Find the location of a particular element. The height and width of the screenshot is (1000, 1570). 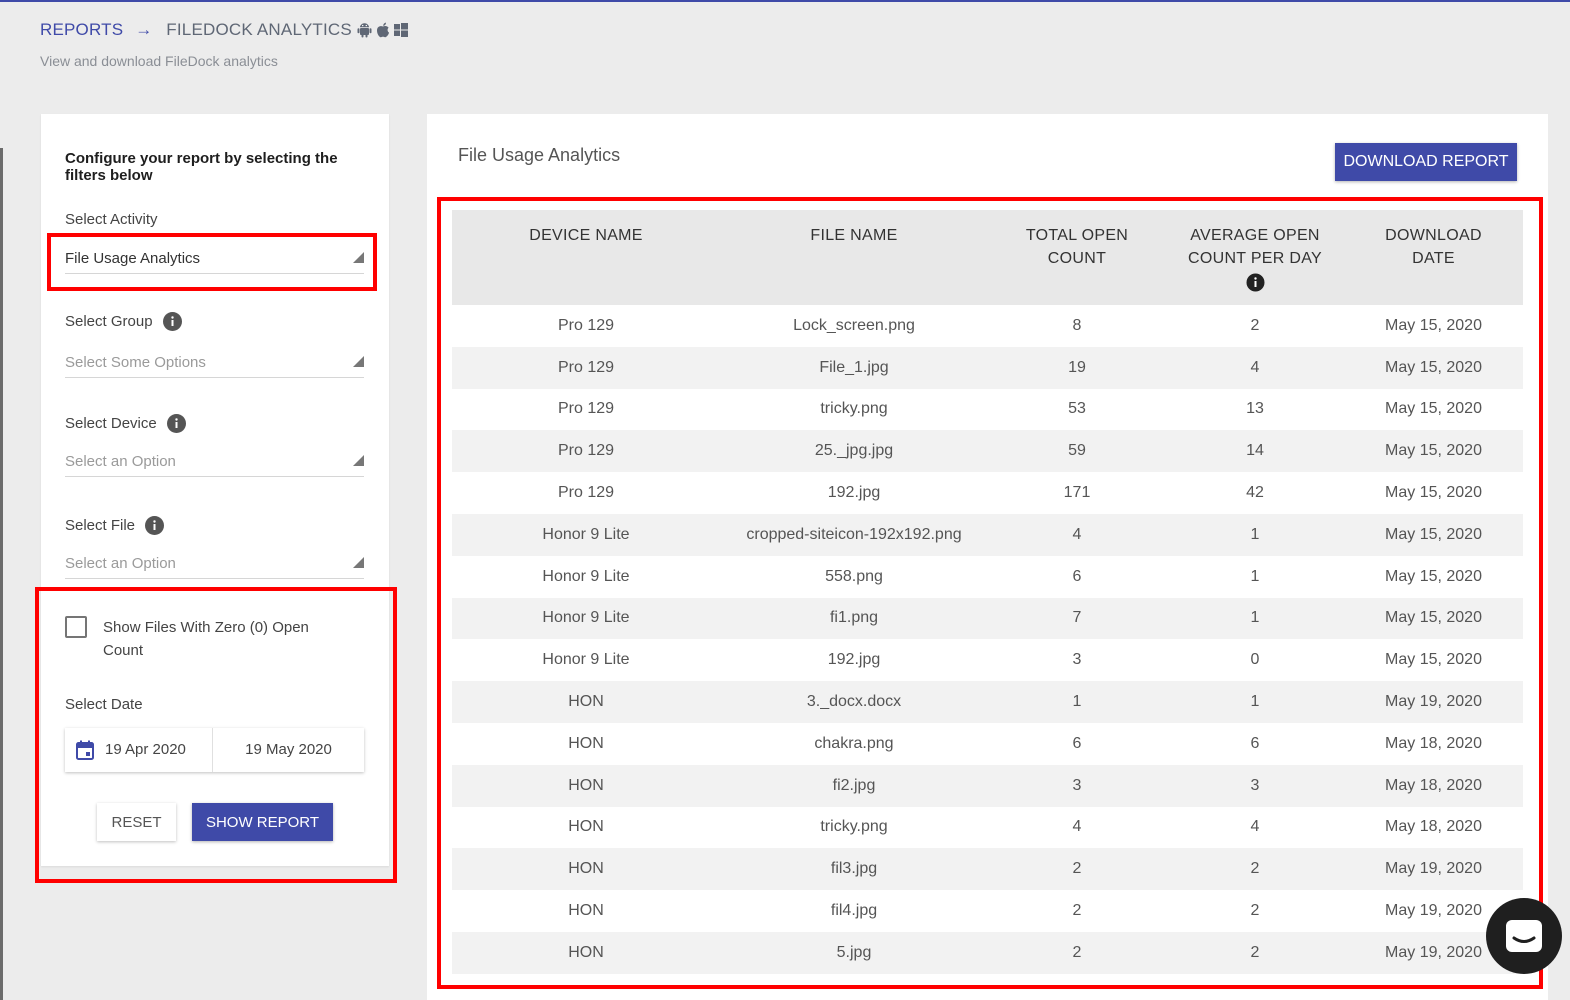

file-name-cell: fi2.jpg is located at coordinates (854, 785).